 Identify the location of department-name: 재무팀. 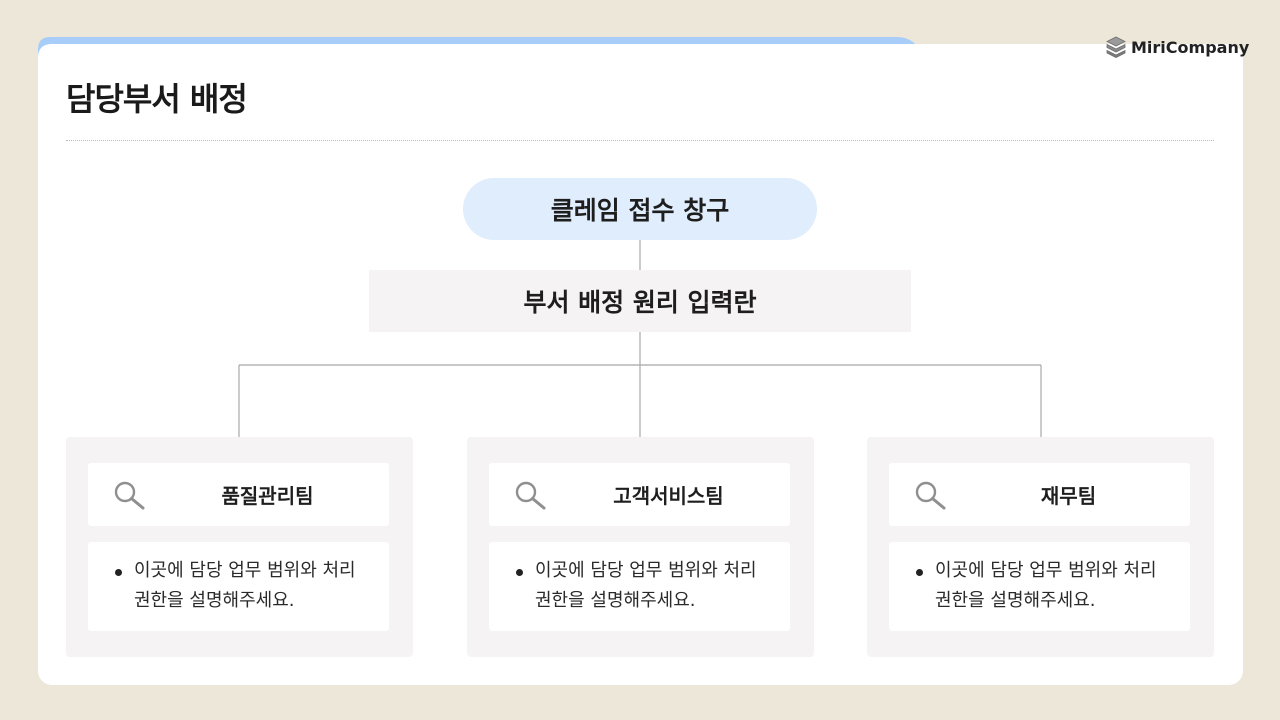
(1068, 496).